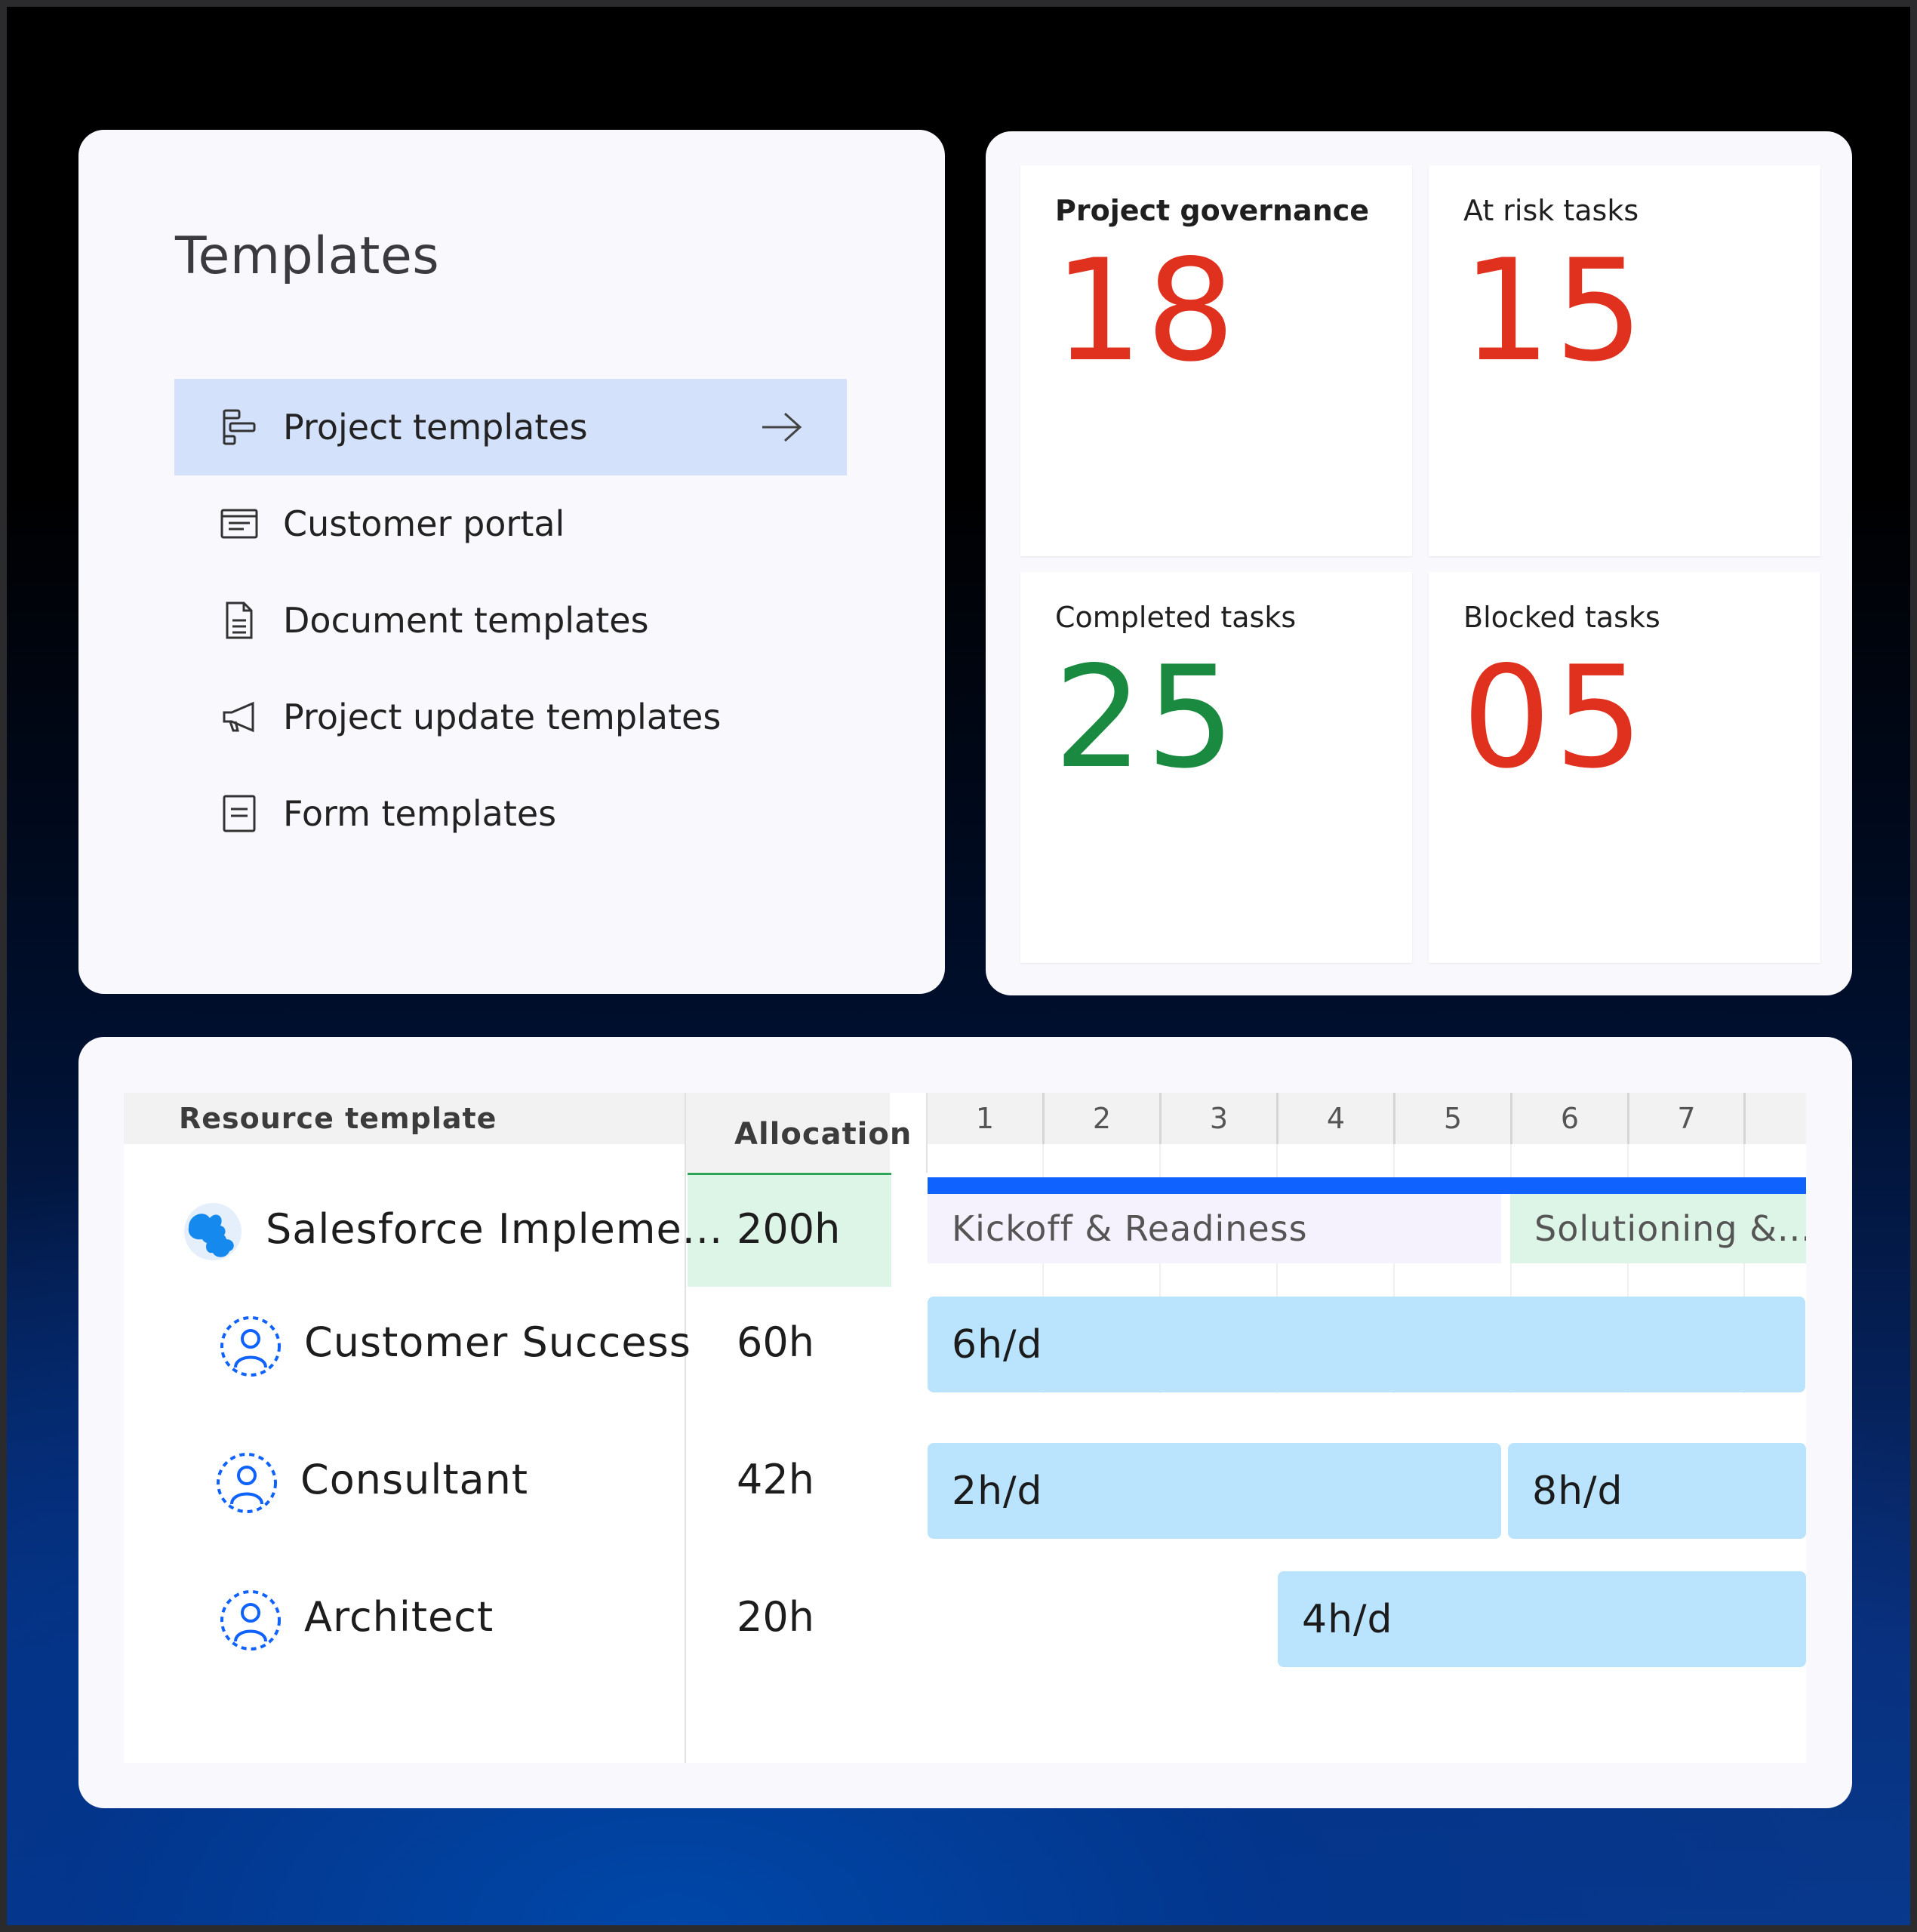 Image resolution: width=1917 pixels, height=1932 pixels. Describe the element at coordinates (414, 1479) in the screenshot. I see `role-name-consultant: Consultant` at that location.